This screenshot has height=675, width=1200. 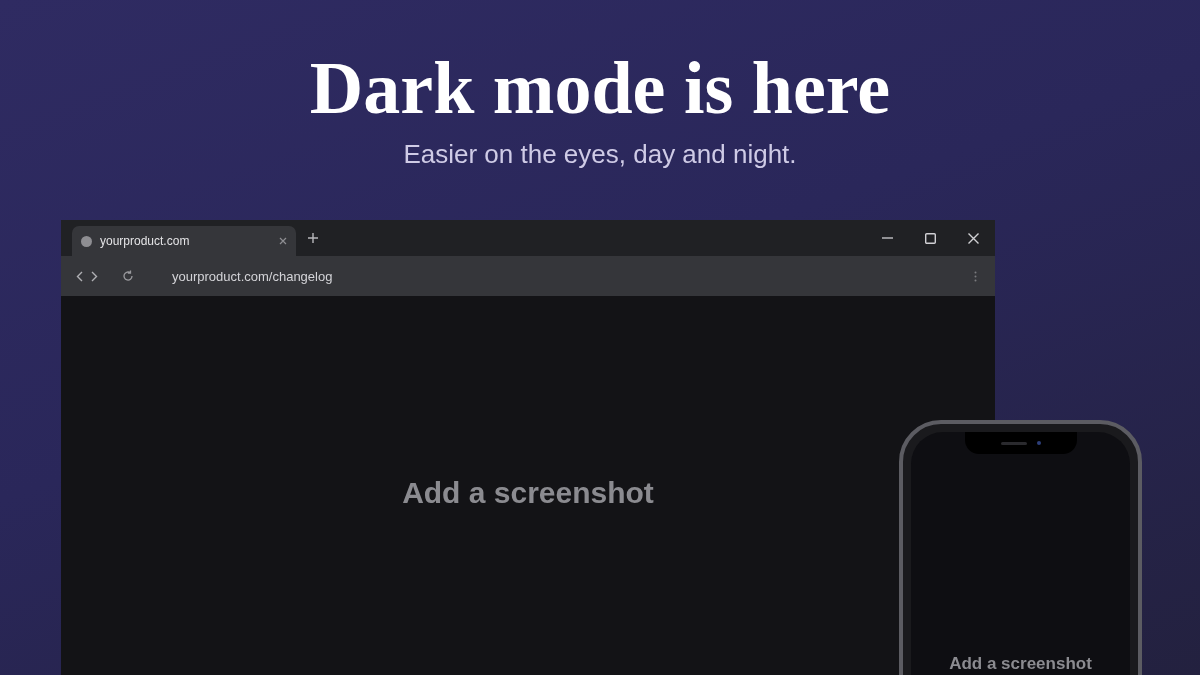 I want to click on plus-icon, so click(x=313, y=238).